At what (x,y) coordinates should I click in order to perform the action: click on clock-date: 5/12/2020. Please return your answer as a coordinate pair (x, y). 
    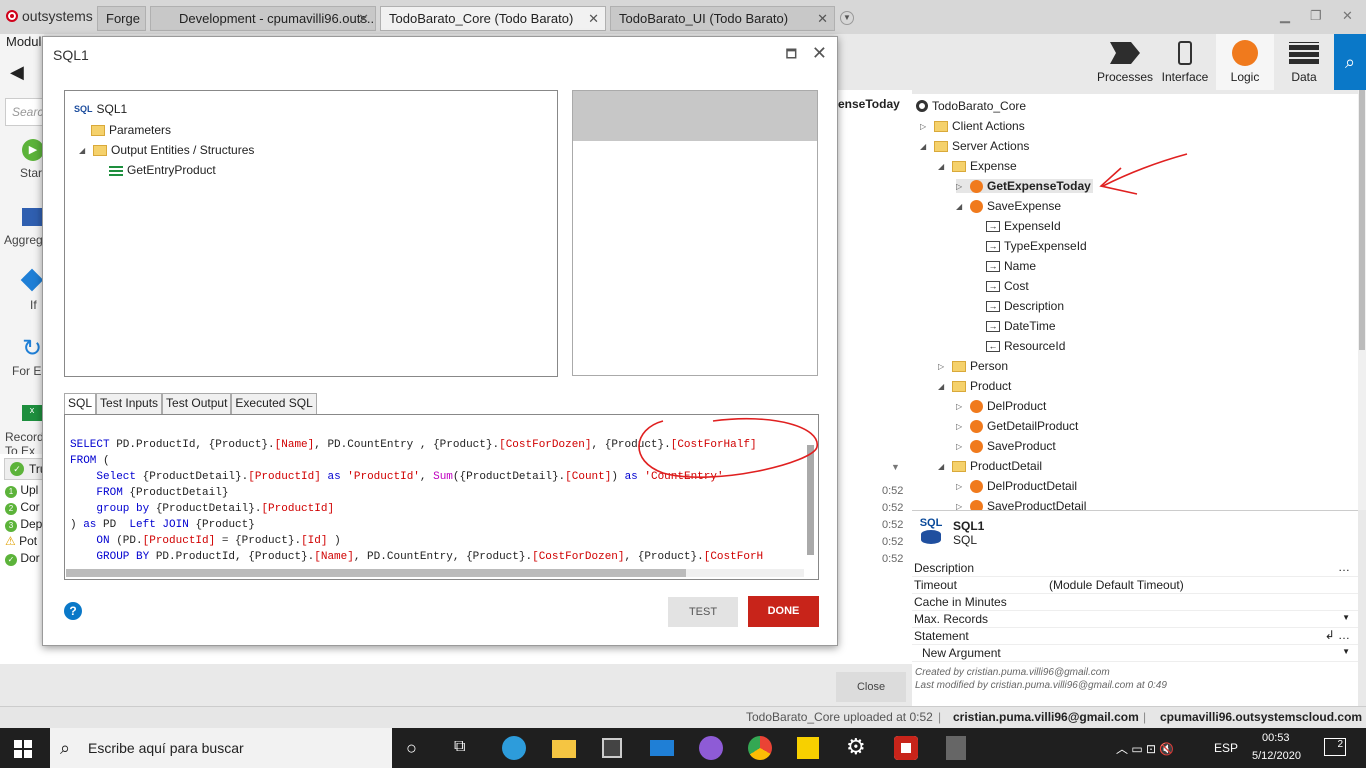
    Looking at the image, I should click on (1276, 756).